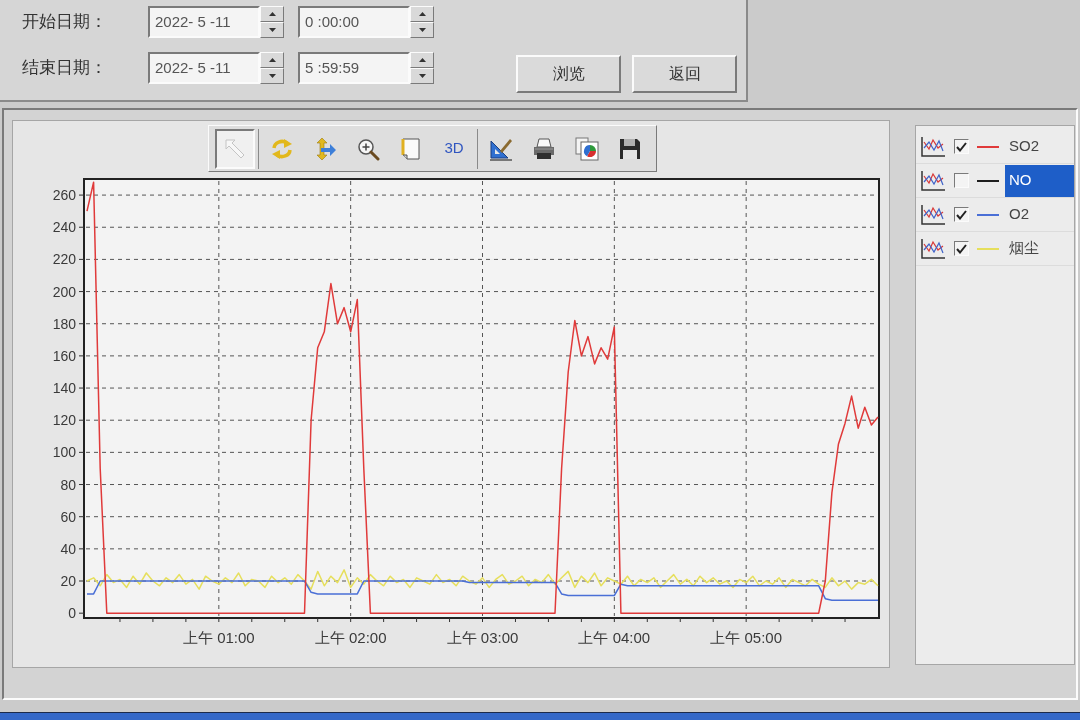 This screenshot has height=720, width=1080. I want to click on time-field: 0 :00:00, so click(354, 22).